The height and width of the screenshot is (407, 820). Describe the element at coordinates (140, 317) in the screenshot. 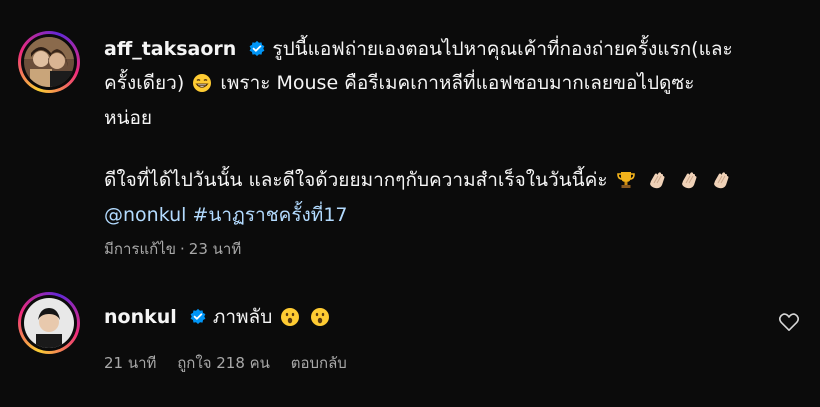

I see `comment-username: nonkul` at that location.